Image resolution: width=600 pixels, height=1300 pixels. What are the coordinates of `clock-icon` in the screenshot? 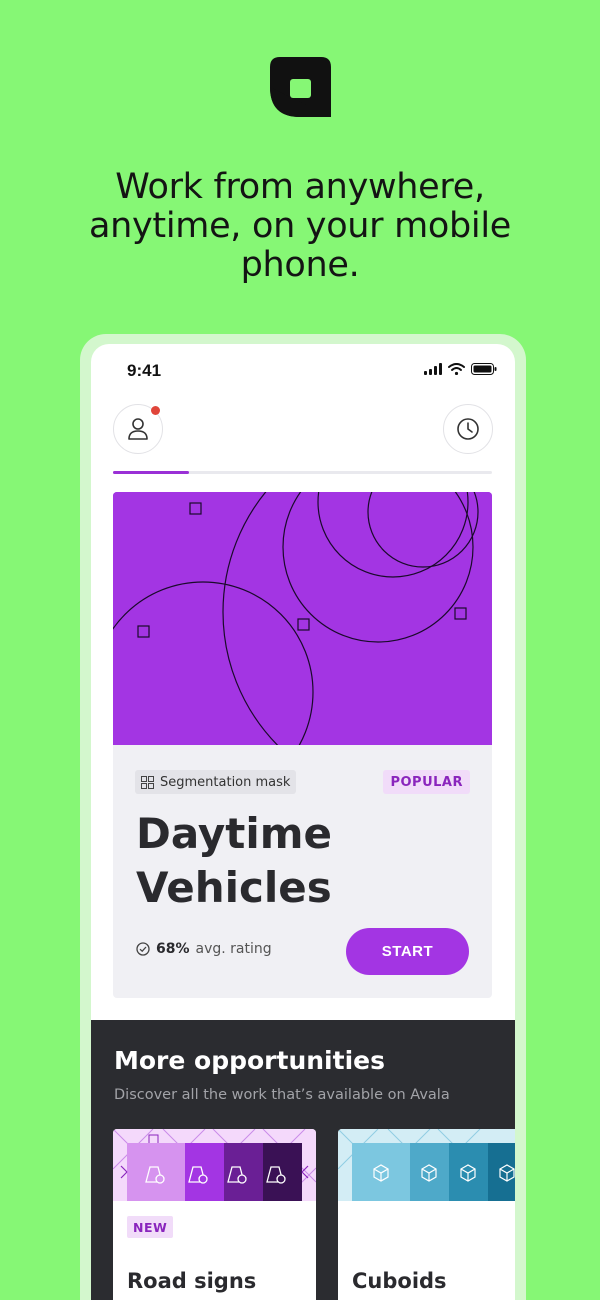 It's located at (468, 429).